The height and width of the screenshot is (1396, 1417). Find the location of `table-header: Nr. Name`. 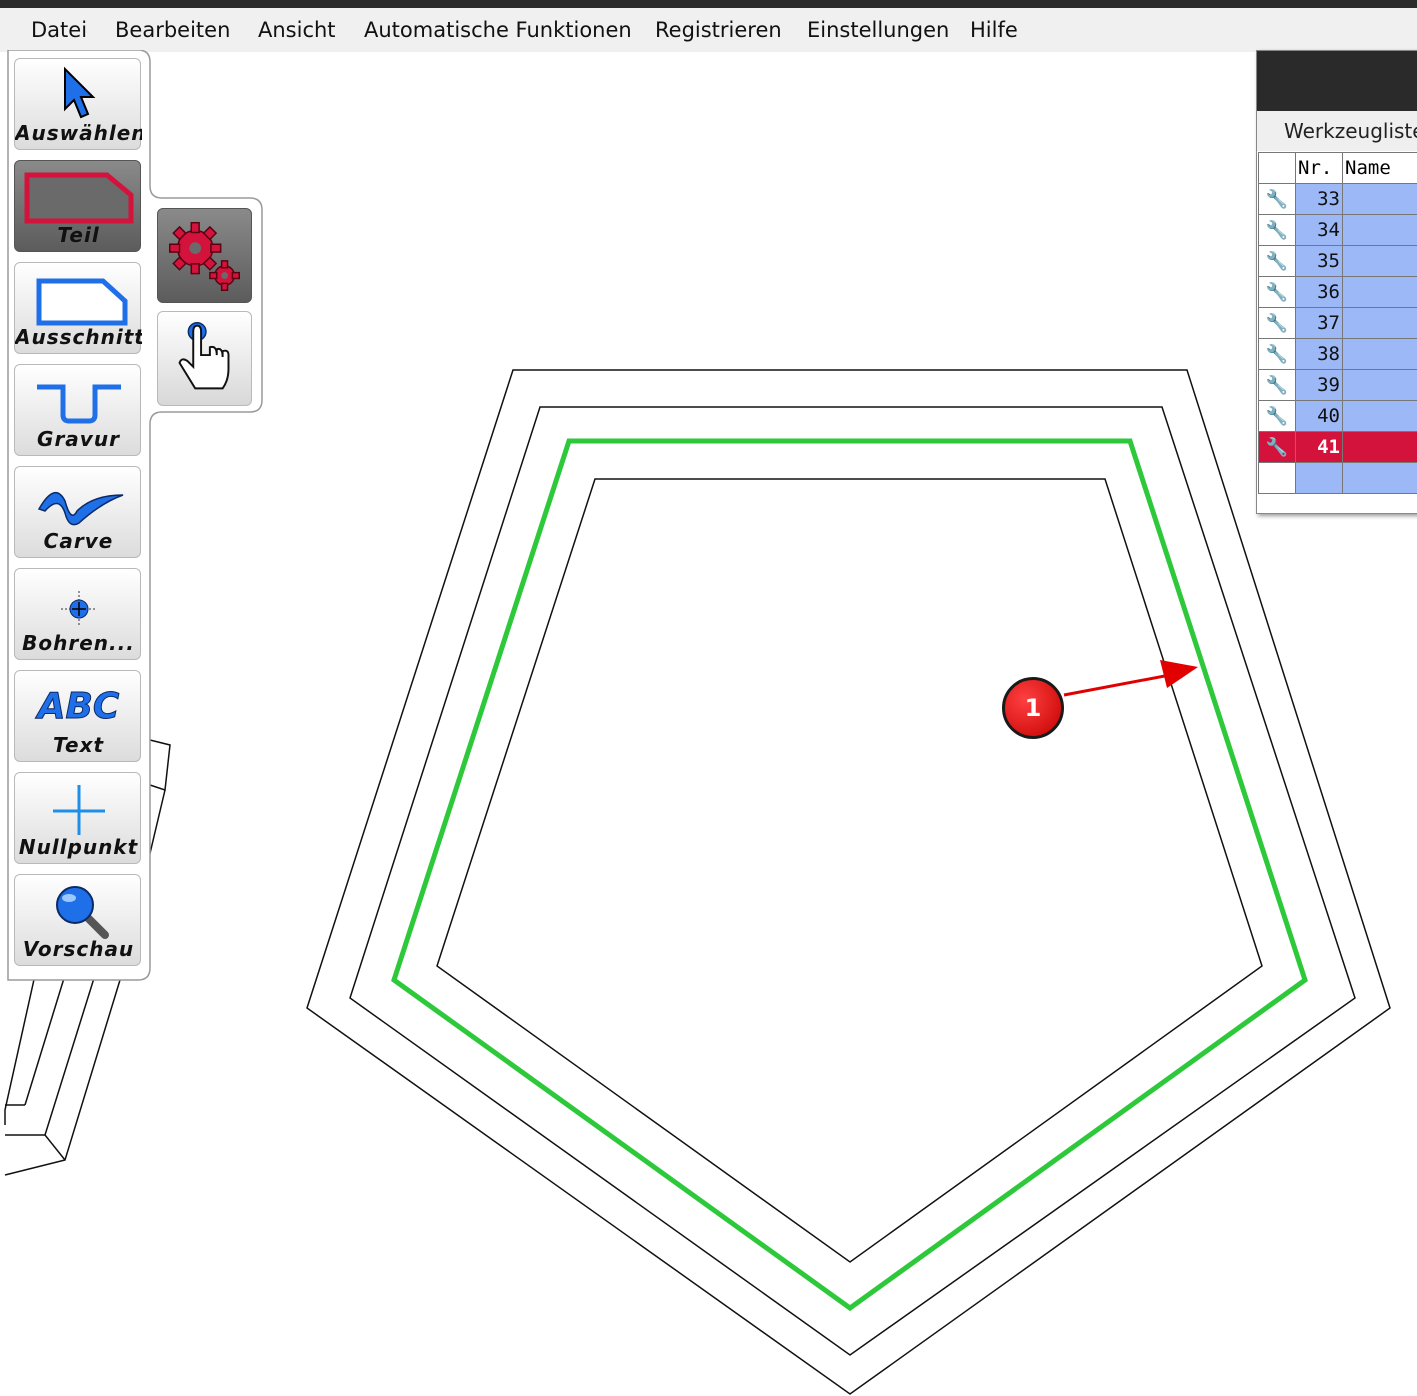

table-header: Nr. Name is located at coordinates (1337, 168).